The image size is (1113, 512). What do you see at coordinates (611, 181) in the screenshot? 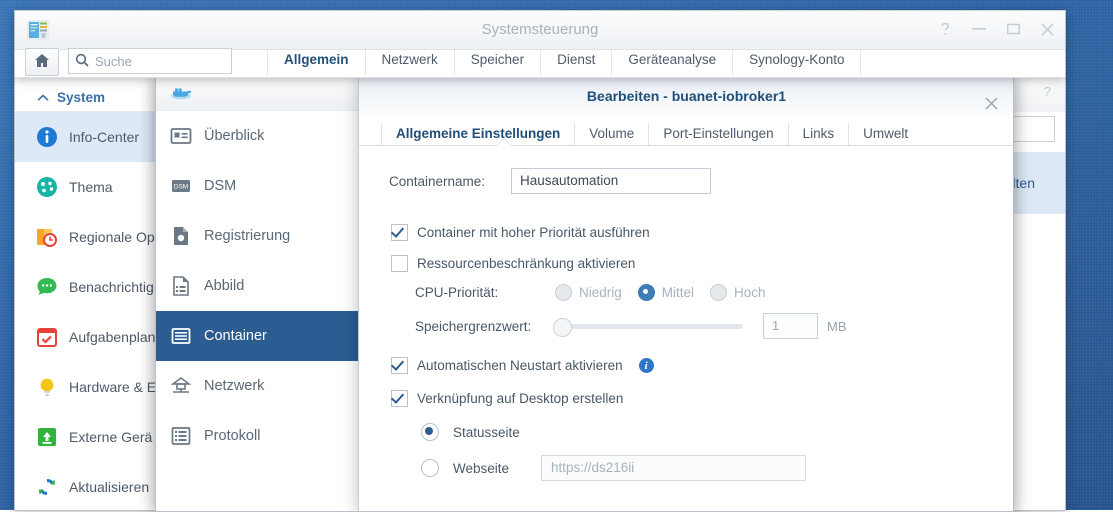
I see `container-name-input: Hausautomation` at bounding box center [611, 181].